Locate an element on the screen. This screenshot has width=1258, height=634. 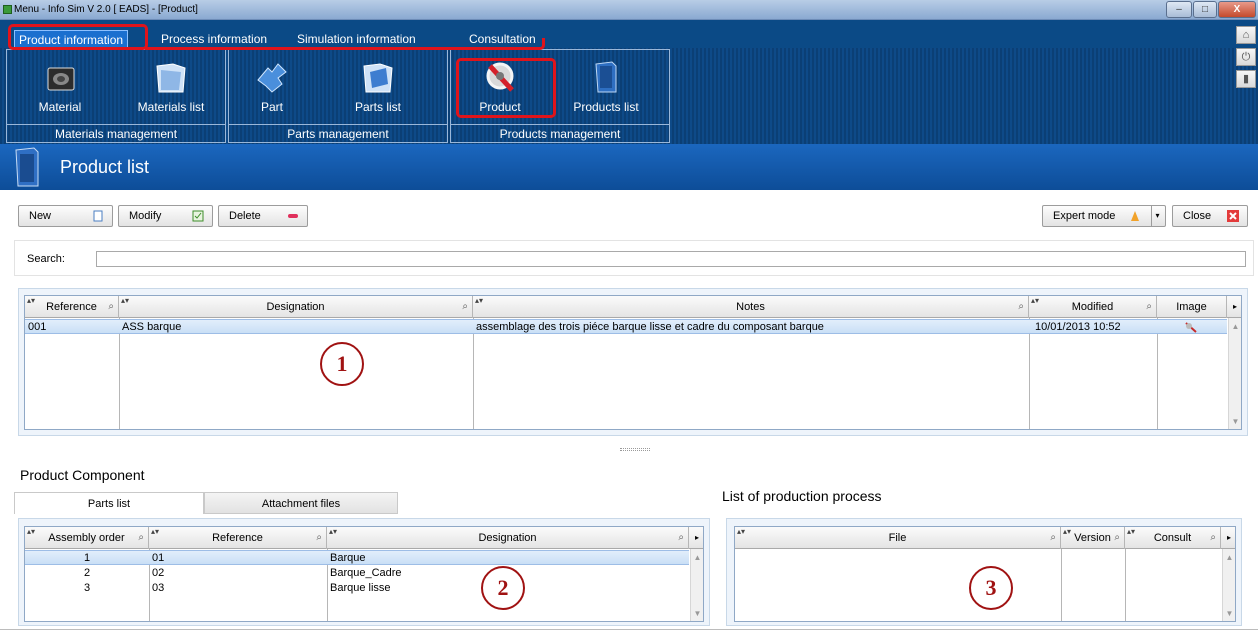
expert-dropdown-icon: ▾ is located at coordinates (1157, 216).